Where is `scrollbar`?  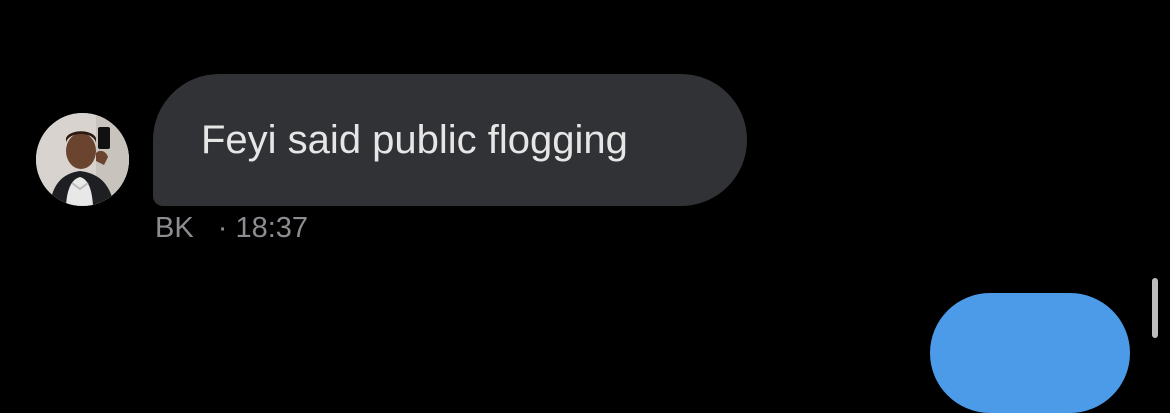 scrollbar is located at coordinates (1155, 308).